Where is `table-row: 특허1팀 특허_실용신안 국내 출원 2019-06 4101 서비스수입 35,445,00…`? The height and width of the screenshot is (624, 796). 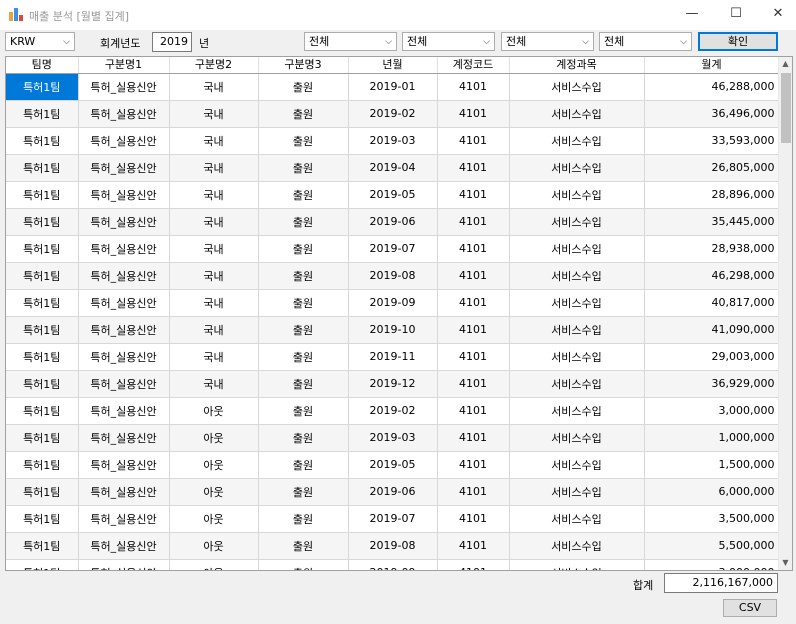
table-row: 특허1팀 특허_실용신안 국내 출원 2019-06 4101 서비스수입 35,445,00… is located at coordinates (393, 222).